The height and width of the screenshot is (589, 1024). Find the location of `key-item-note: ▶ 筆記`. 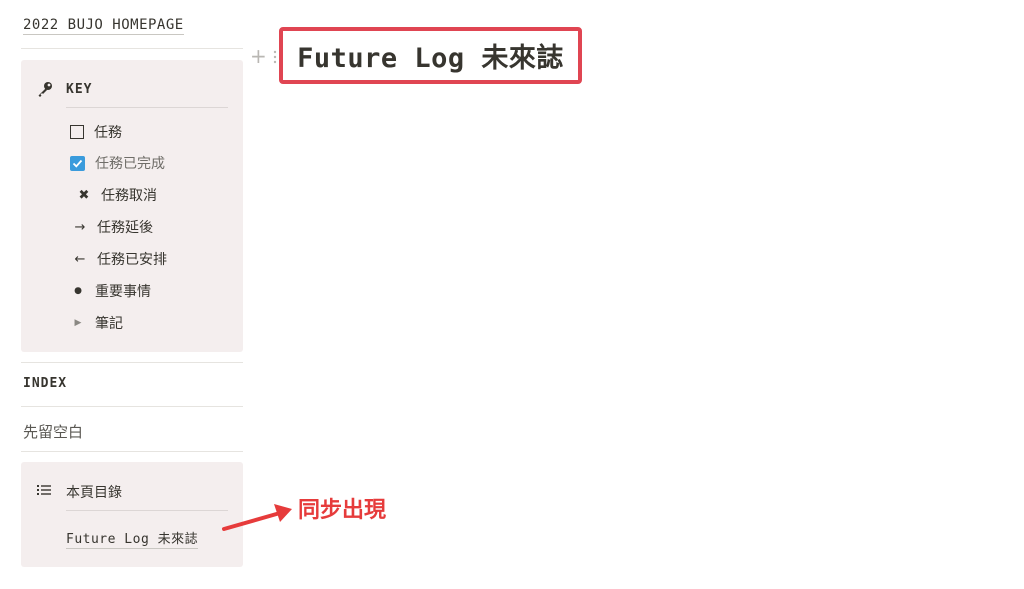

key-item-note: ▶ 筆記 is located at coordinates (97, 323).